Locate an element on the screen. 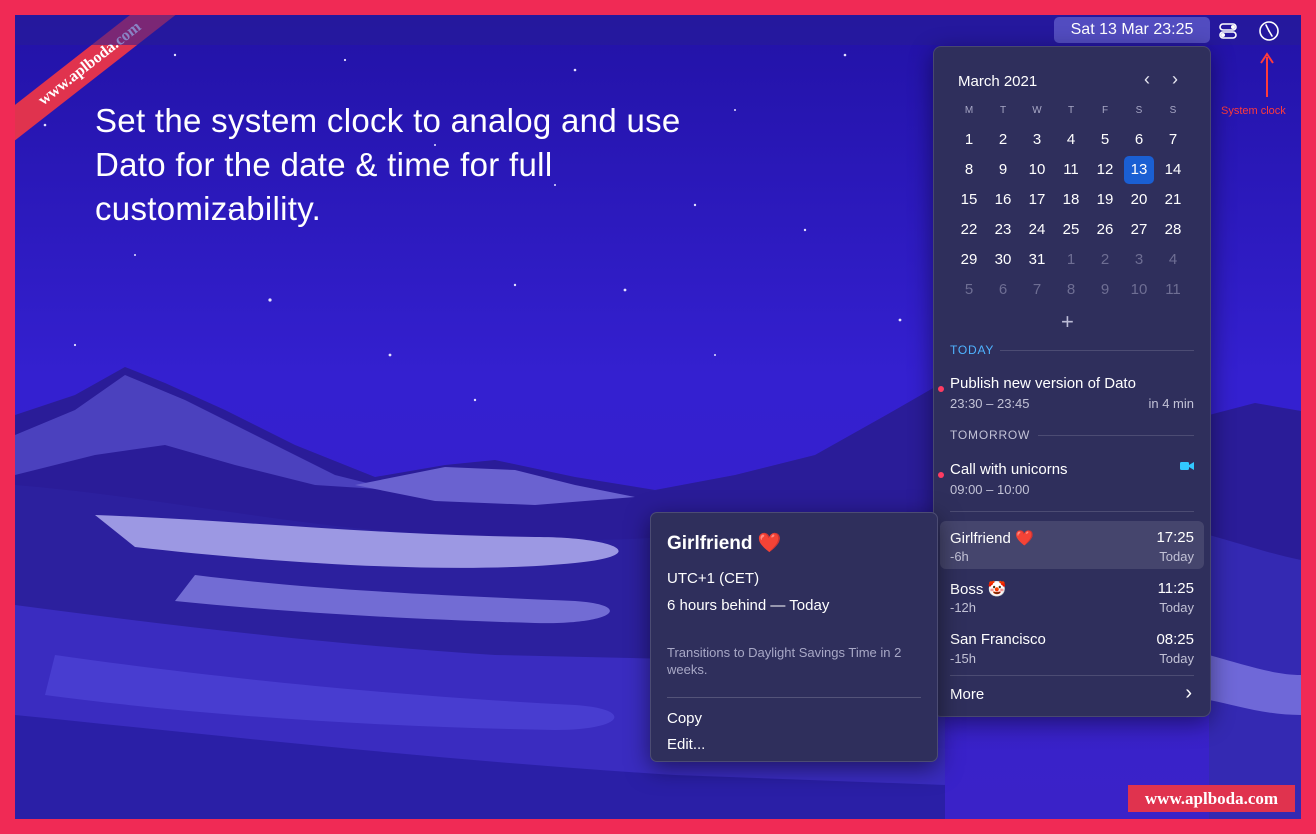 The height and width of the screenshot is (834, 1316). annotation-label: System clock is located at coordinates (1253, 111).